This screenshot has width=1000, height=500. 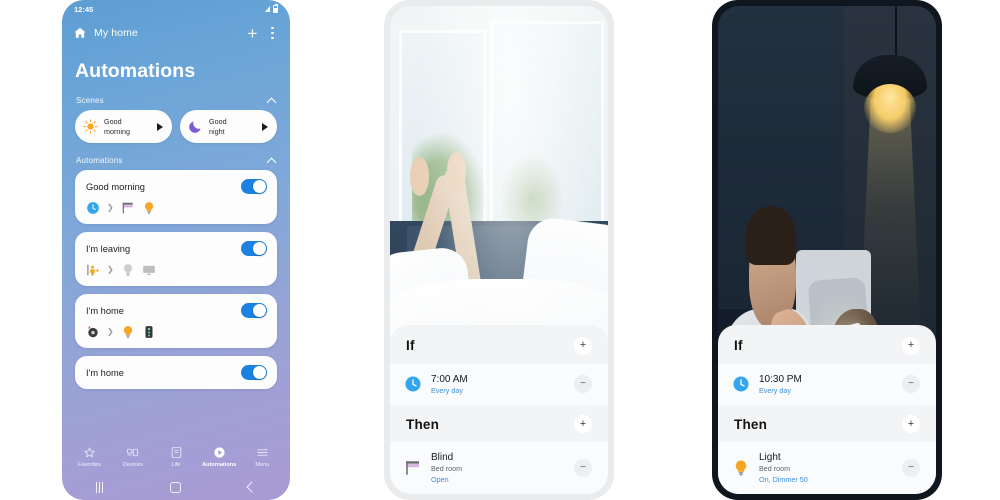 I want to click on automation-card: I'm leaving ❯, so click(x=176, y=259).